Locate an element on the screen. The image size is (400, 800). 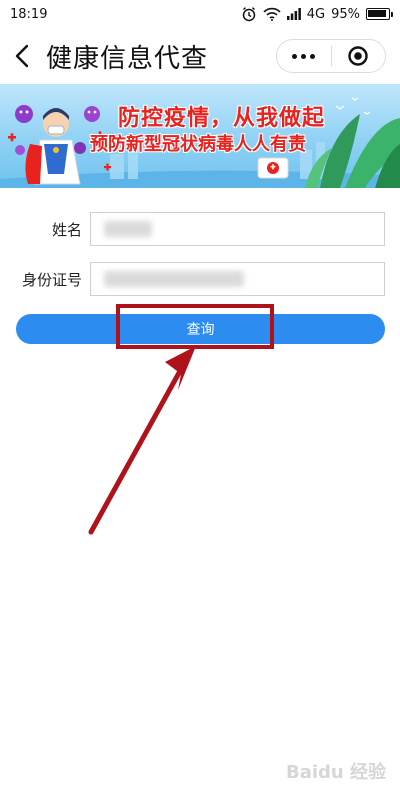
page-title: 健康信息代查 is located at coordinates (127, 58).